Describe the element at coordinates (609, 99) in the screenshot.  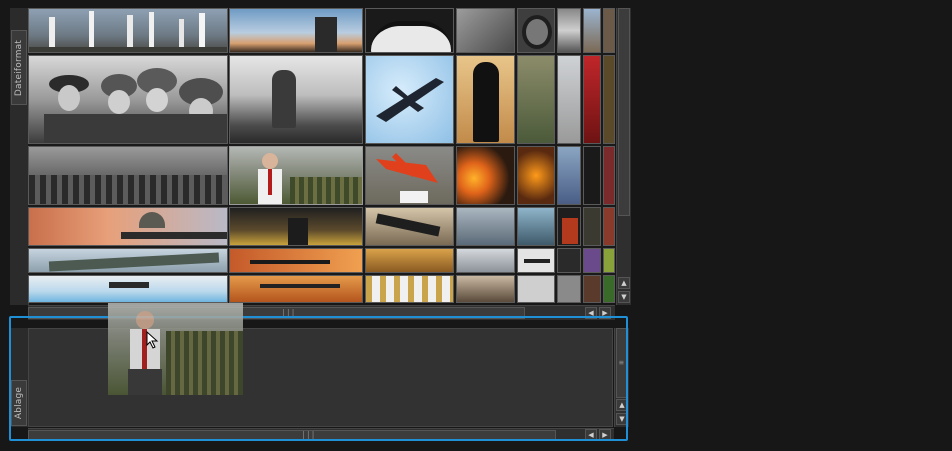
I see `thumbnail-dark-strip` at that location.